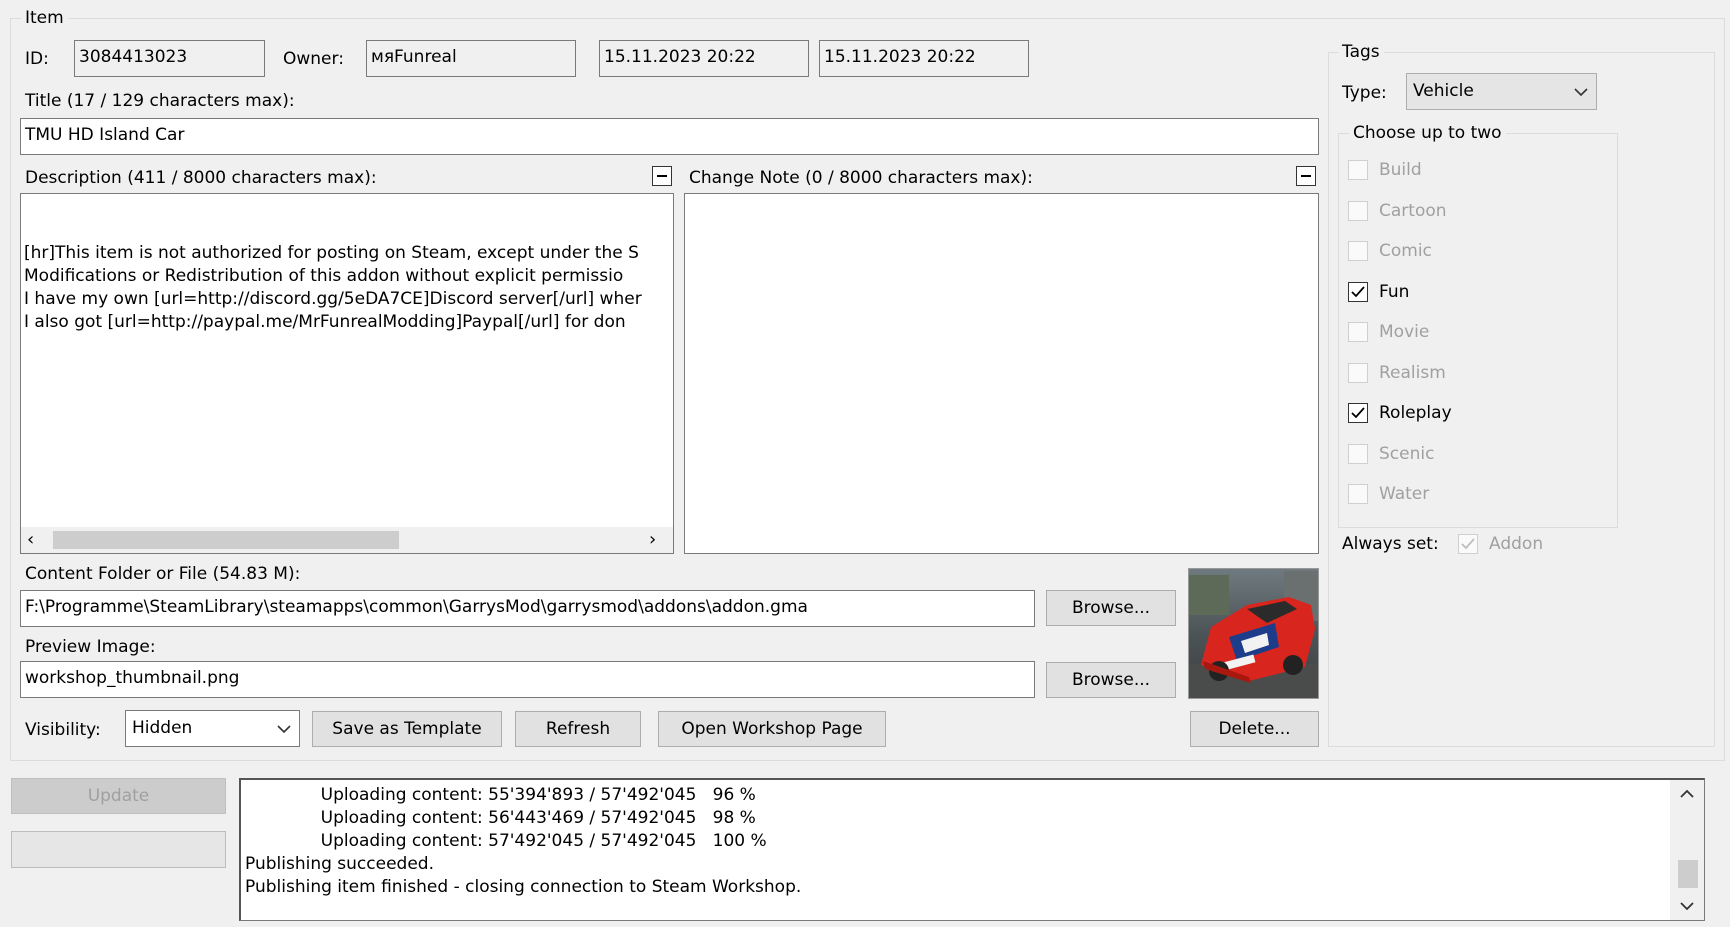 The width and height of the screenshot is (1730, 927). What do you see at coordinates (1407, 453) in the screenshot?
I see `tag-label: Scenic` at bounding box center [1407, 453].